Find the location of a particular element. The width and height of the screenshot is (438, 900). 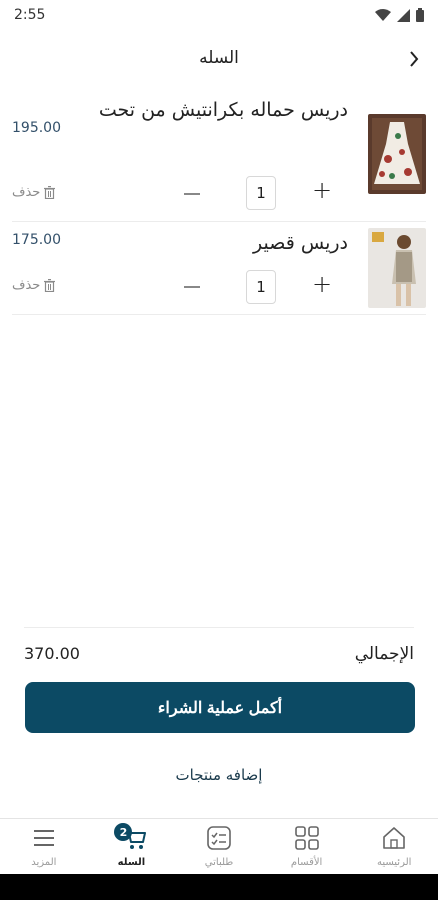

status-bar: 2:55 is located at coordinates (219, 15).